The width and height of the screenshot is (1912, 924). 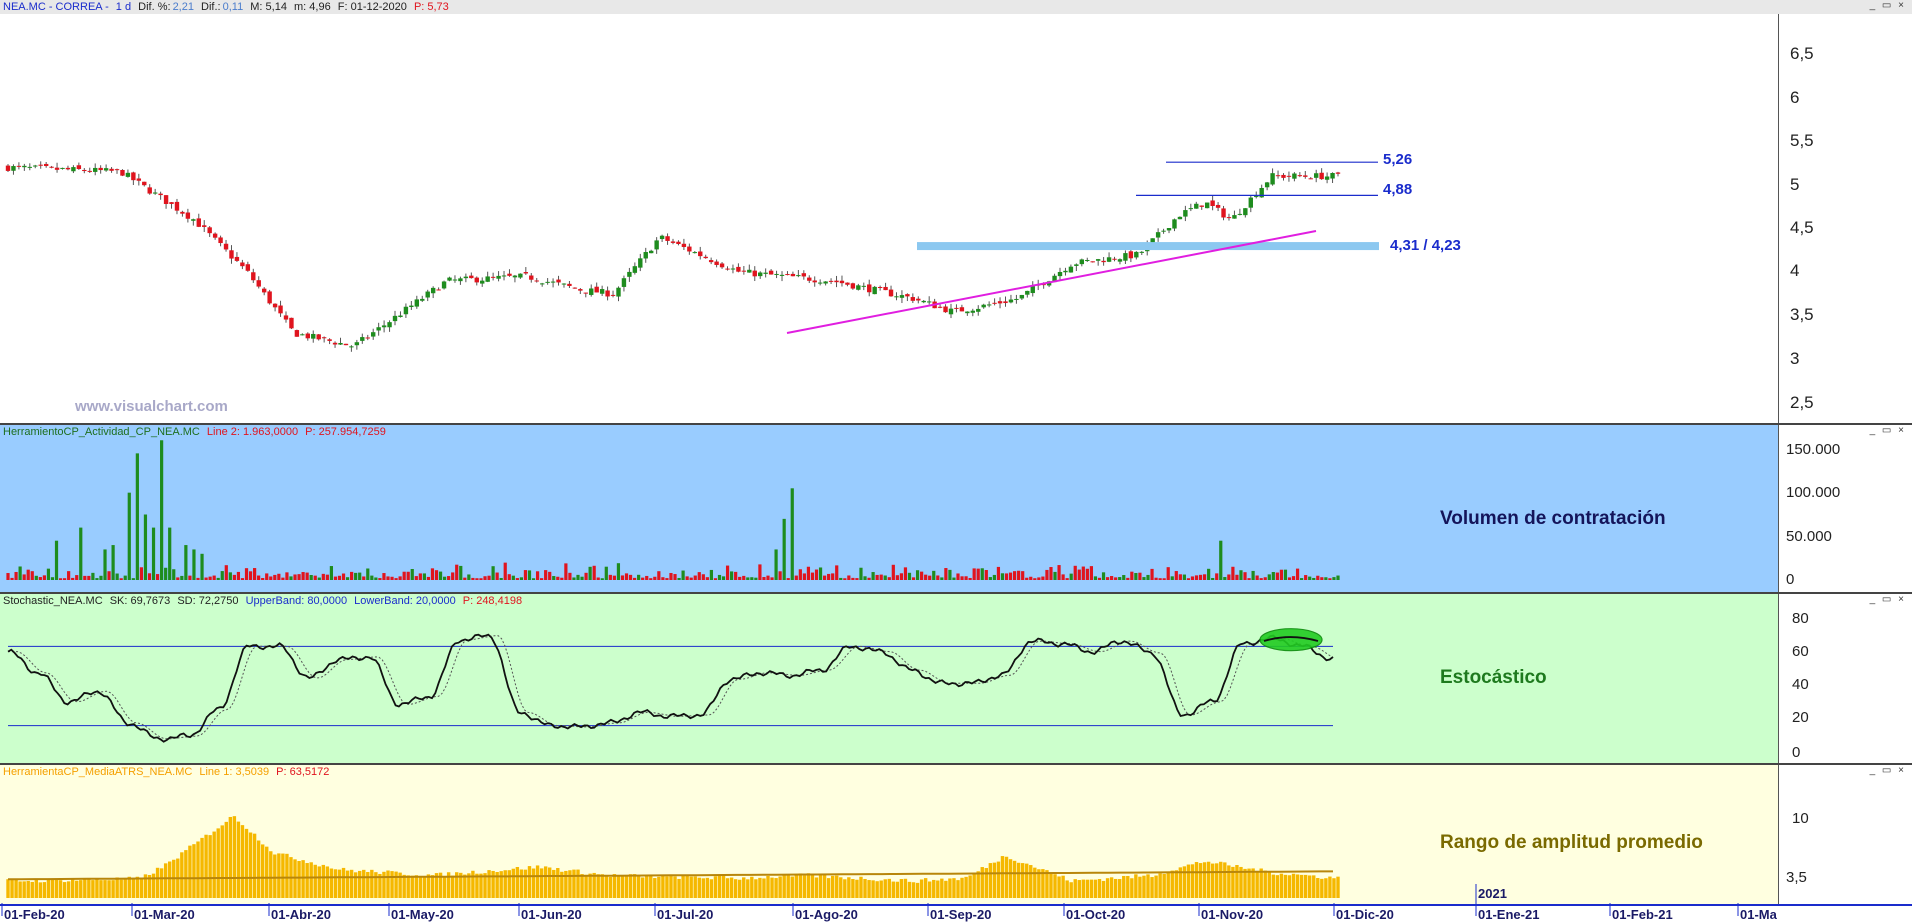 I want to click on support-zone, so click(x=1148, y=246).